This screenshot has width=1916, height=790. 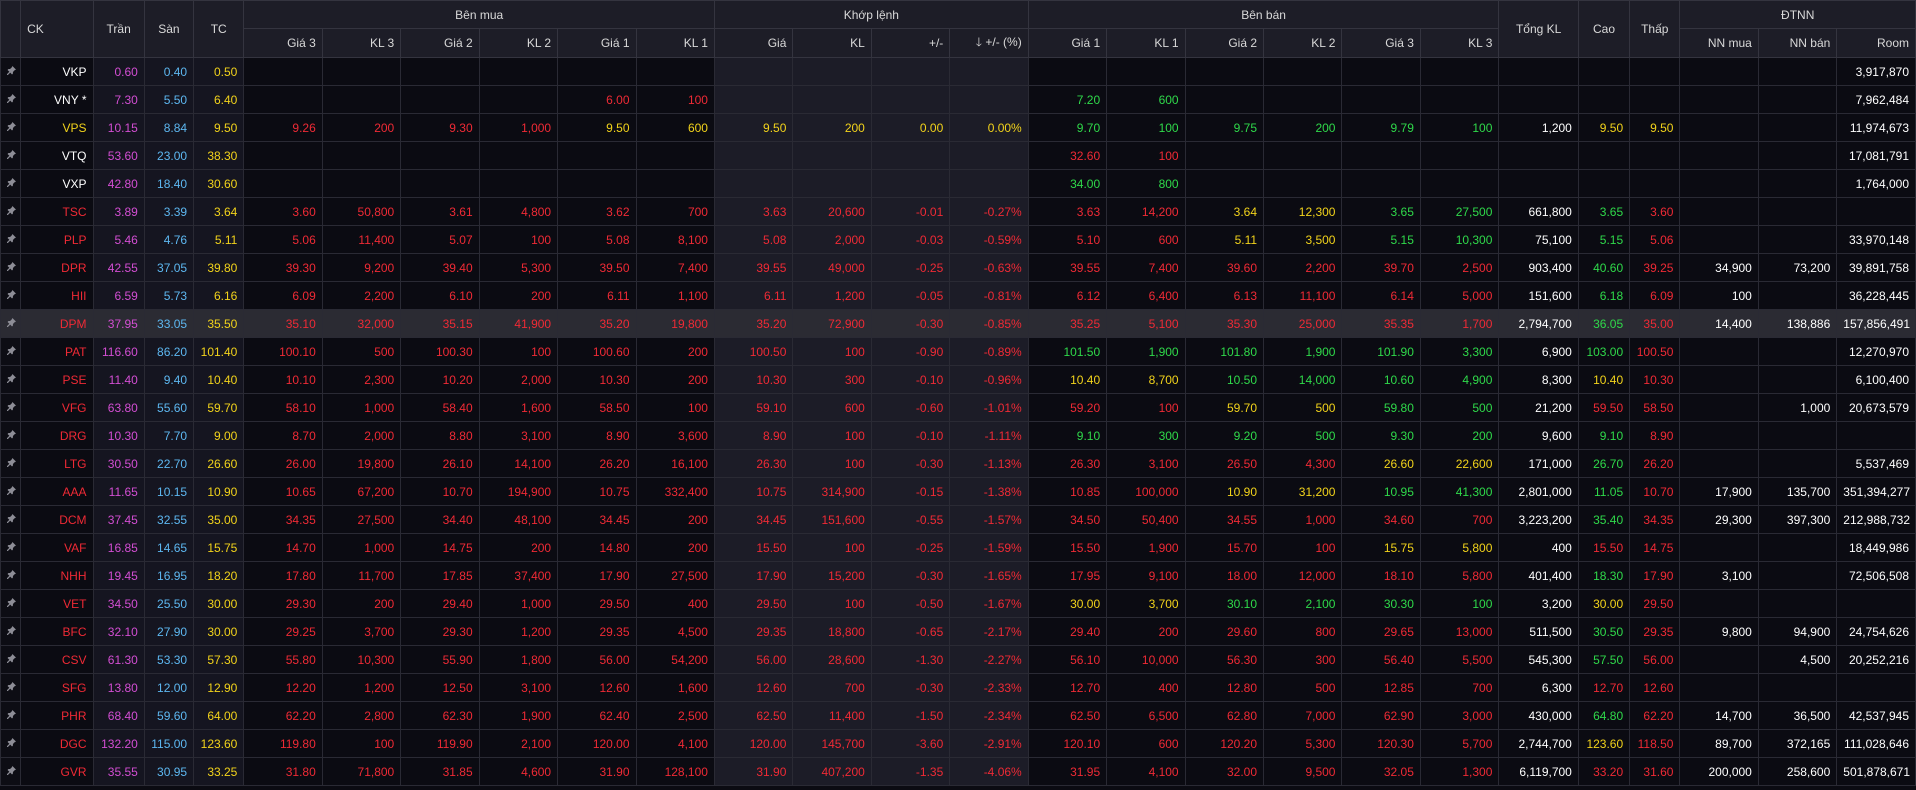 What do you see at coordinates (57, 267) in the screenshot?
I see `symbol-cell: DPR` at bounding box center [57, 267].